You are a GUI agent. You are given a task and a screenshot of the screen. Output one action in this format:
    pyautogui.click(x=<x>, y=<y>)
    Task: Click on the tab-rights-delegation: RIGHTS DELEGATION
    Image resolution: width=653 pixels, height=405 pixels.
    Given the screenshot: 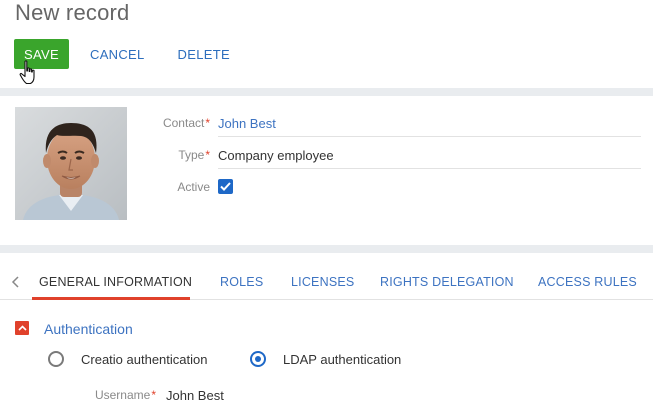 What is the action you would take?
    pyautogui.click(x=447, y=282)
    